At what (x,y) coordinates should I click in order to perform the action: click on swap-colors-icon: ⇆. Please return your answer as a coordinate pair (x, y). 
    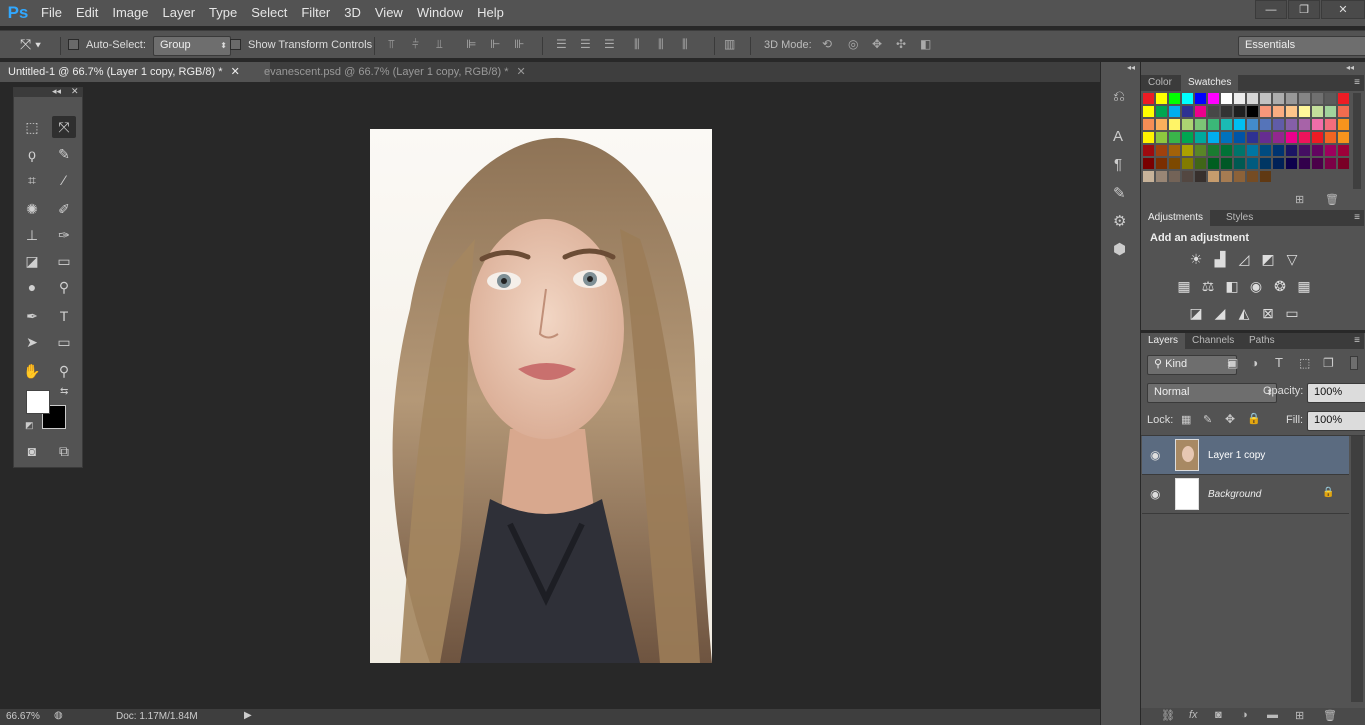
    Looking at the image, I should click on (64, 391).